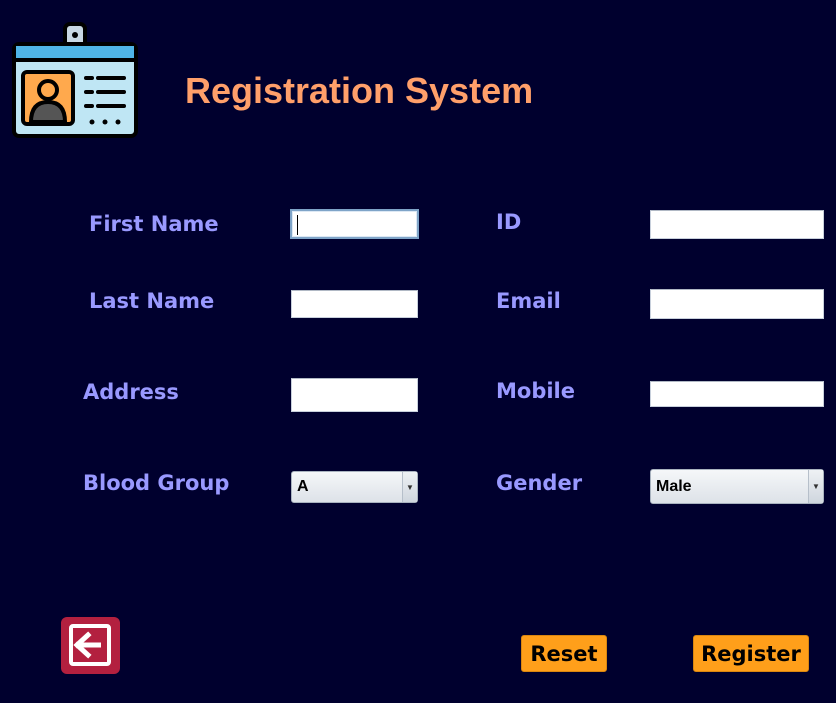  Describe the element at coordinates (75, 82) in the screenshot. I see `id-card-icon` at that location.